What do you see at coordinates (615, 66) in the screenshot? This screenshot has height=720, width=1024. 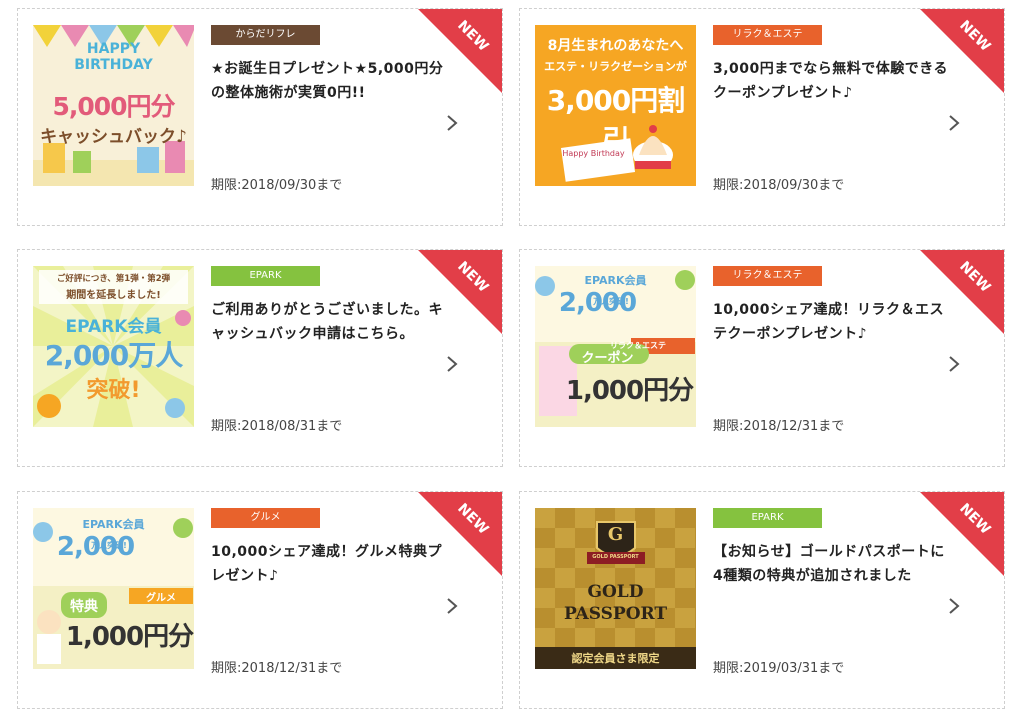 I see `image-text: エステ・リラクゼーションが` at bounding box center [615, 66].